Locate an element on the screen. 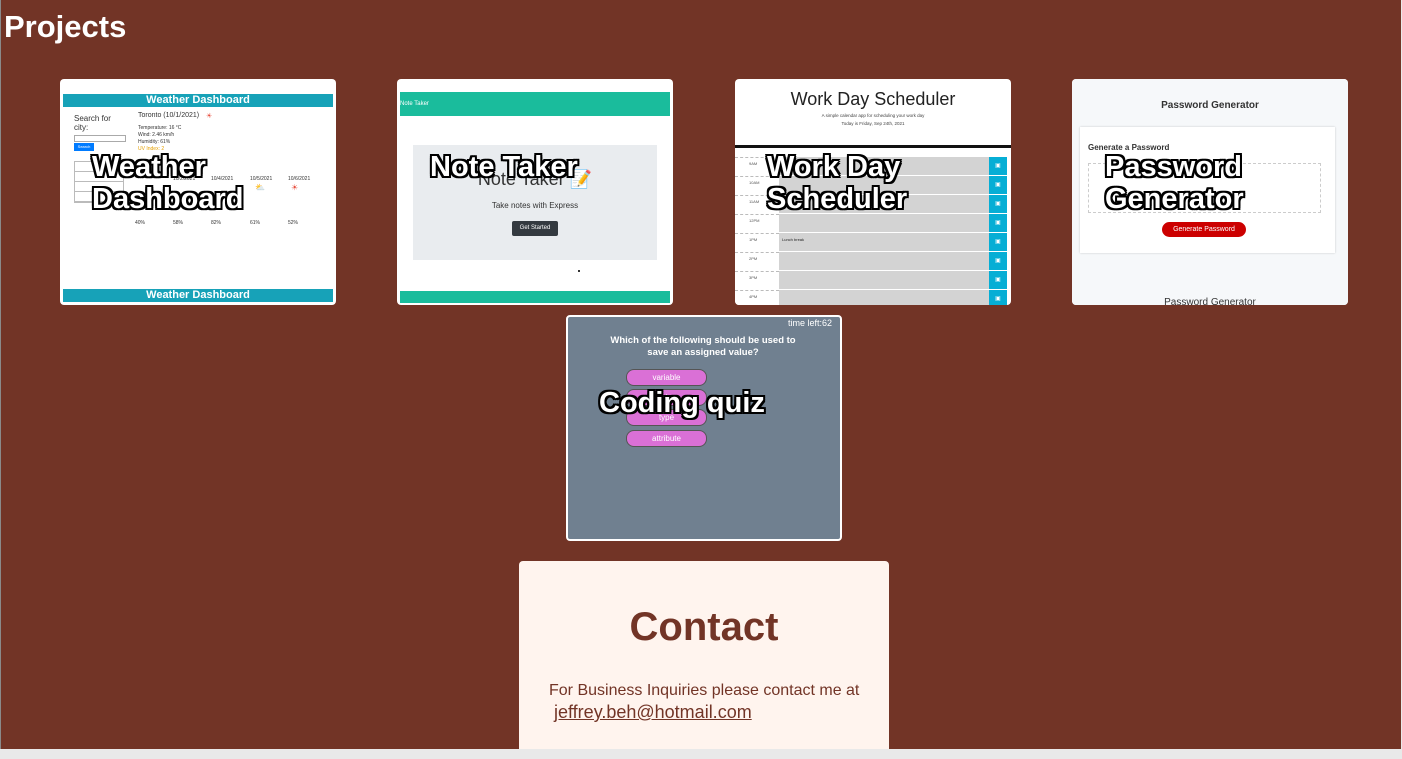  password-preview-card: Generate a Password Generate Password is located at coordinates (1207, 190).